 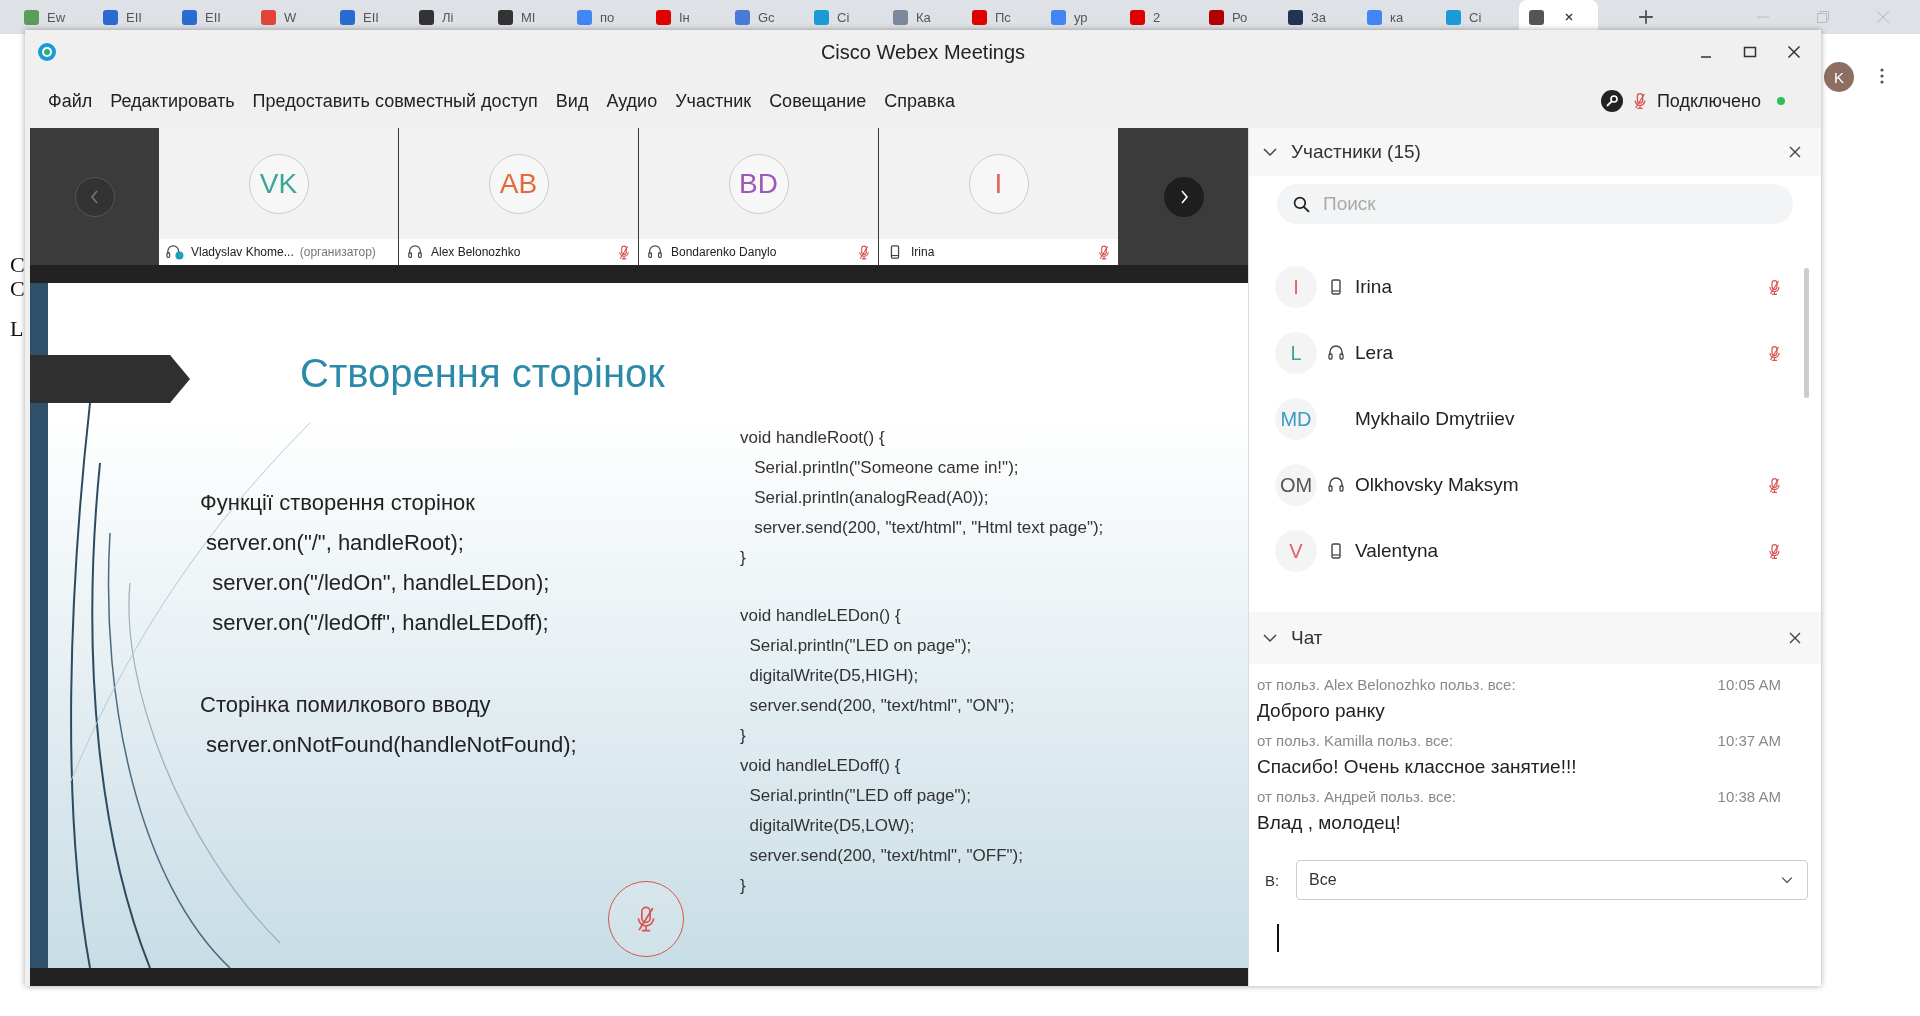 I want to click on video-tile: BD Bondarenko Danylo, so click(x=758, y=196).